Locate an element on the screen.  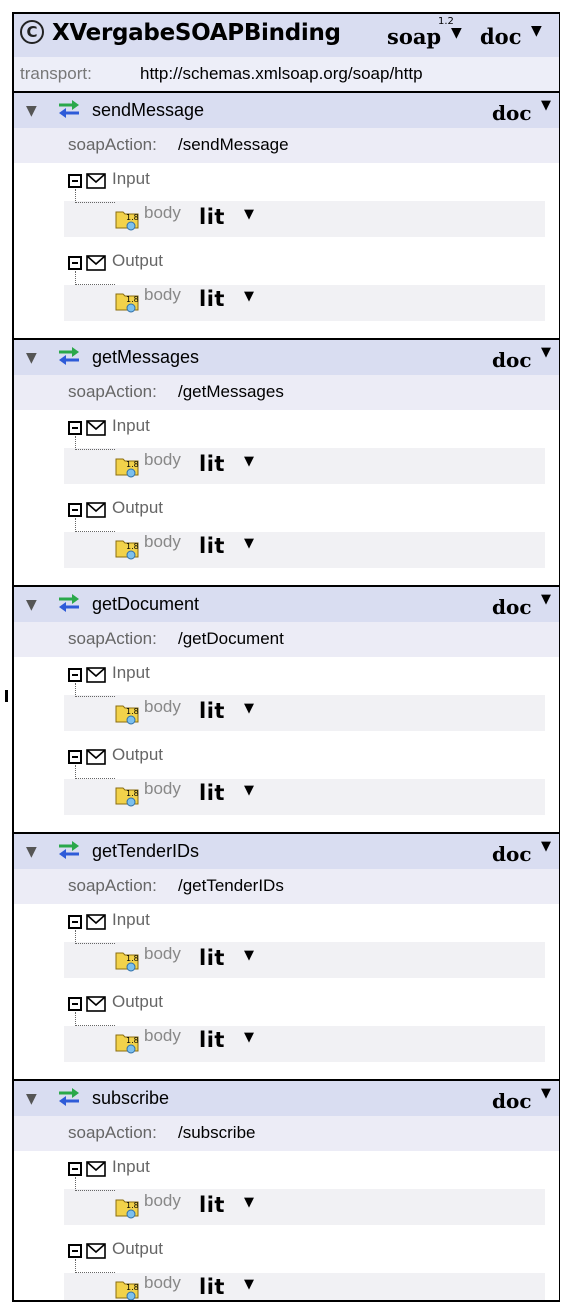
soap-action-value: /sendMessage is located at coordinates (233, 145).